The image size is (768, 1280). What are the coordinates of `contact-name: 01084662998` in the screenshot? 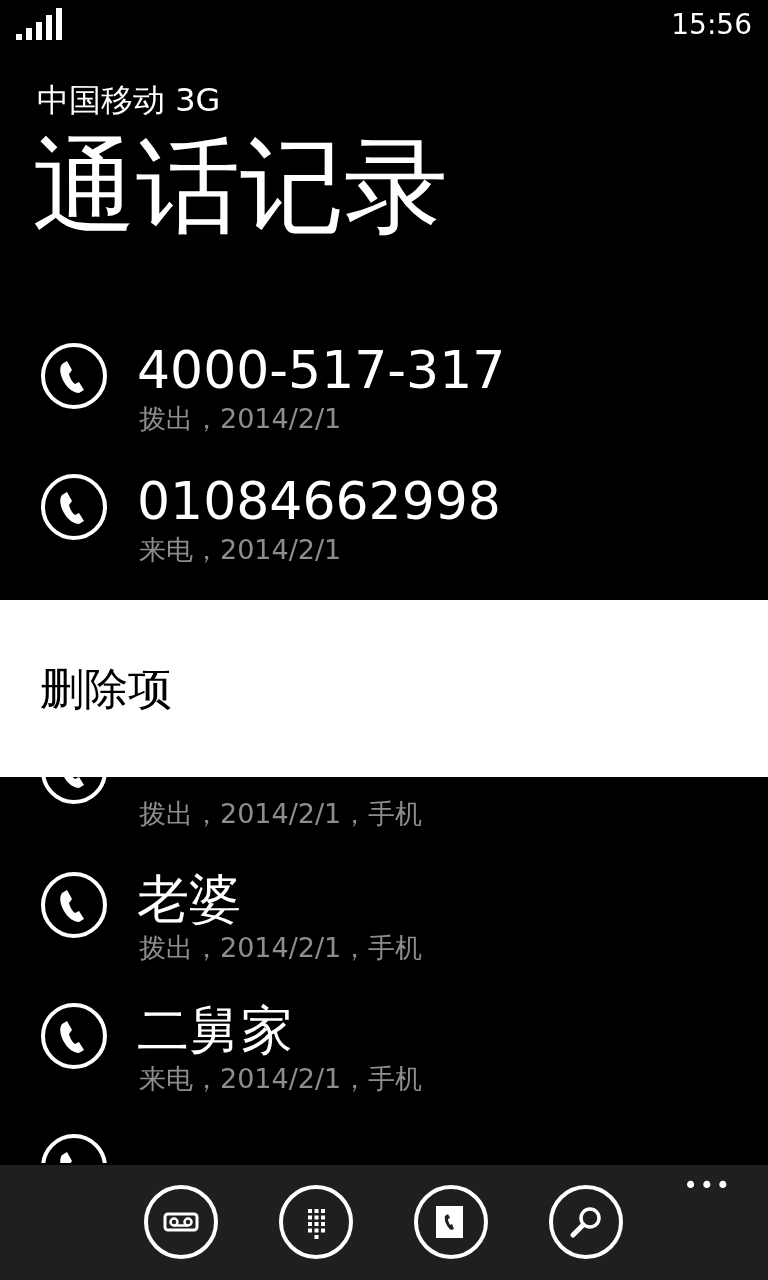 It's located at (319, 501).